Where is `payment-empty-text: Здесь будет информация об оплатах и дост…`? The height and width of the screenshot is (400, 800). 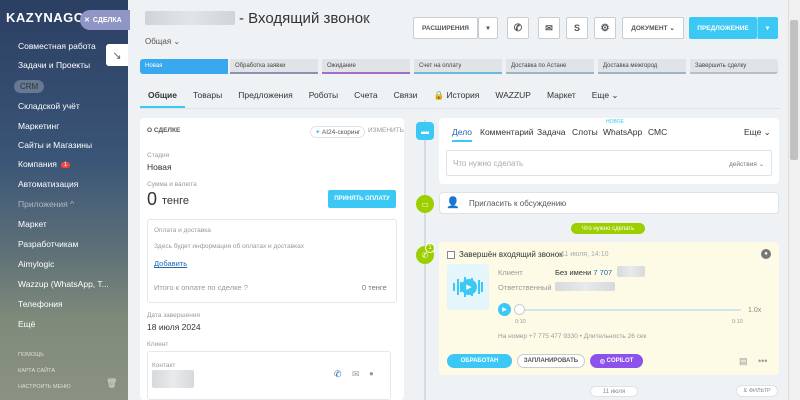 payment-empty-text: Здесь будет информация об оплатах и дост… is located at coordinates (229, 246).